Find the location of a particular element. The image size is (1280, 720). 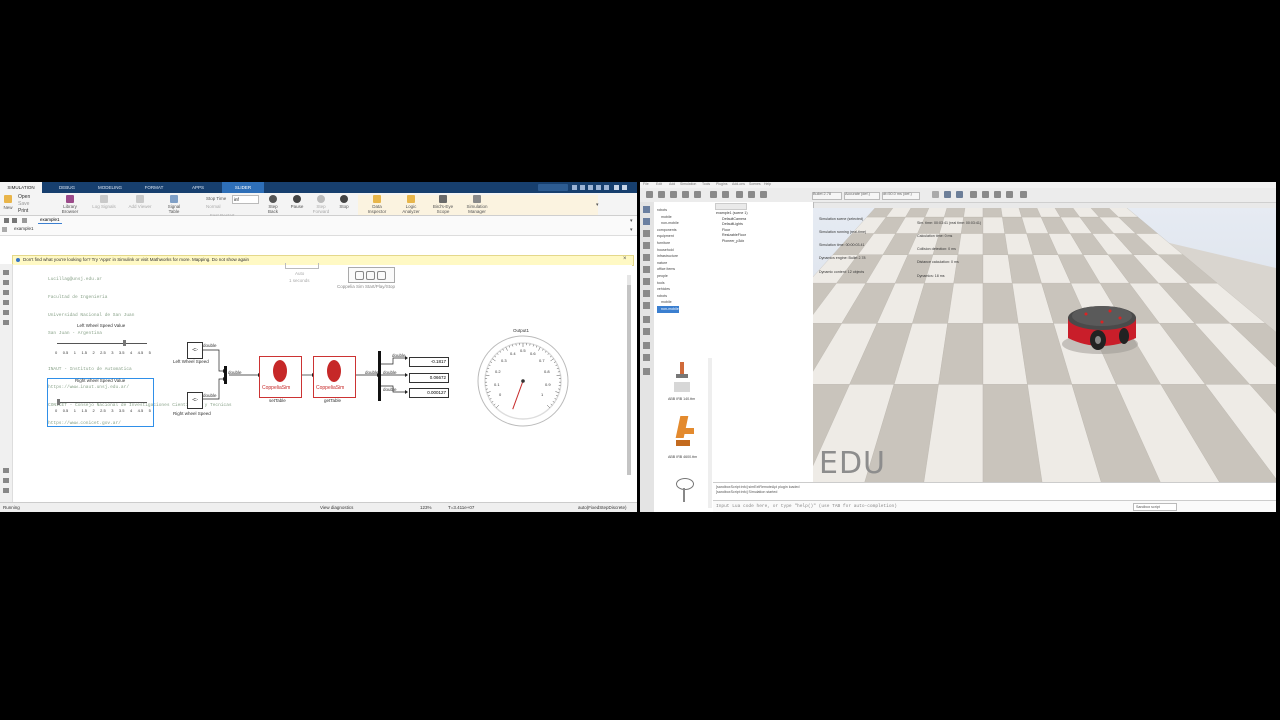

bird-eye-scope-button: Bird's-Eye Scope is located at coordinates (443, 204).